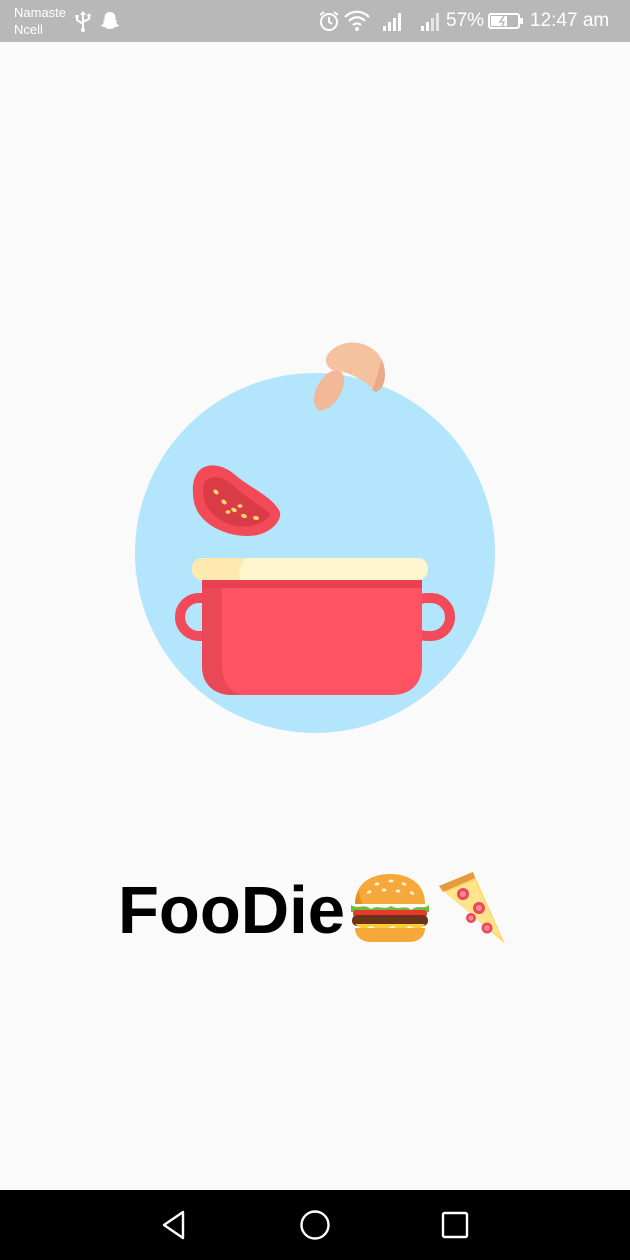 The height and width of the screenshot is (1260, 630). What do you see at coordinates (315, 21) in the screenshot?
I see `status-bar: Namaste Ncell 57% 12:47 am` at bounding box center [315, 21].